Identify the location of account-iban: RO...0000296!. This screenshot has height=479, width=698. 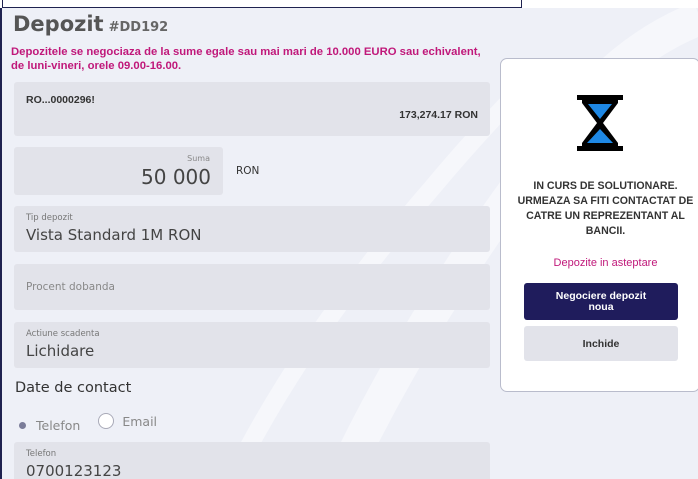
(60, 100).